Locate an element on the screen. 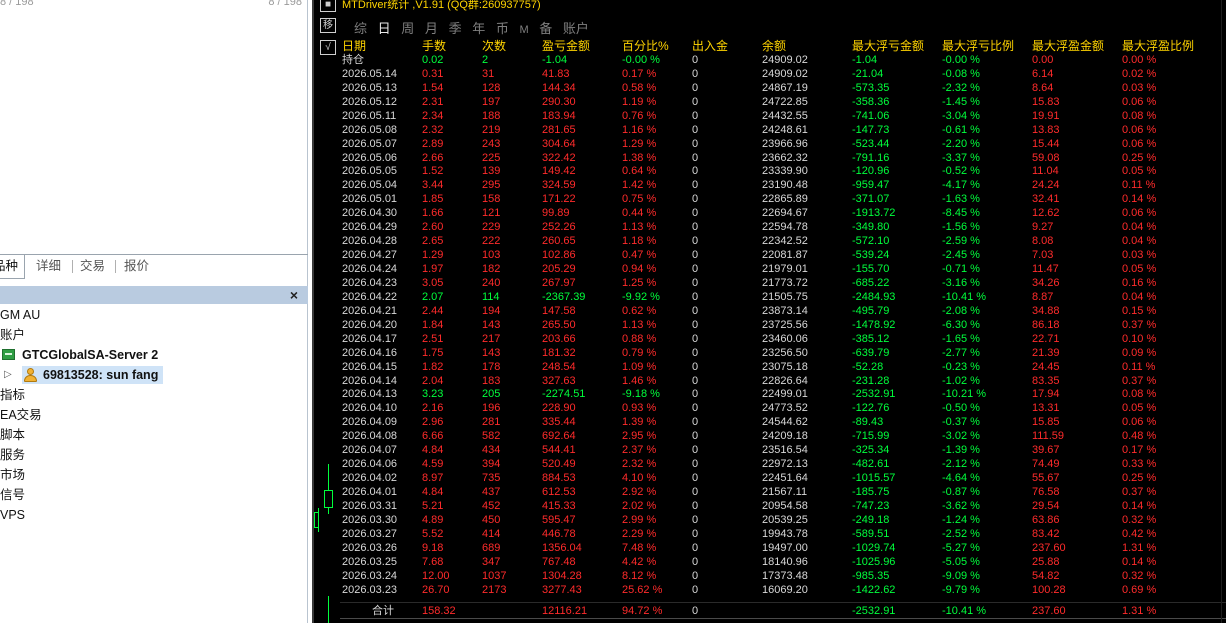  table-cell: 1.38 % is located at coordinates (639, 157).